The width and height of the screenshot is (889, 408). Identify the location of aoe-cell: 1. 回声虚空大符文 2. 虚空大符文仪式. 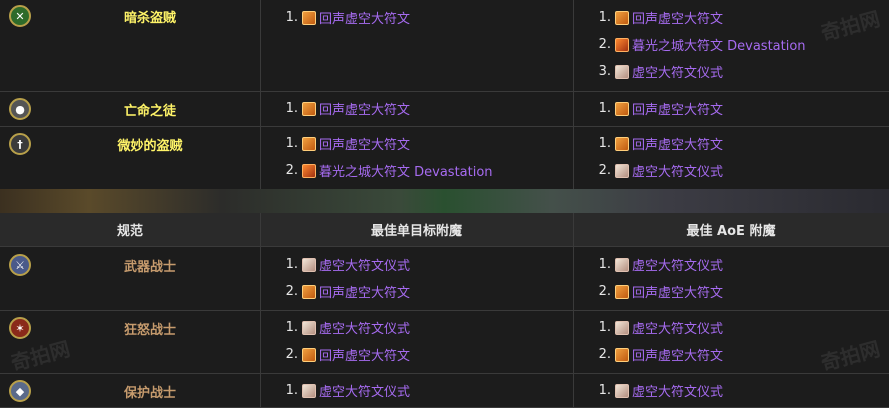
(731, 157).